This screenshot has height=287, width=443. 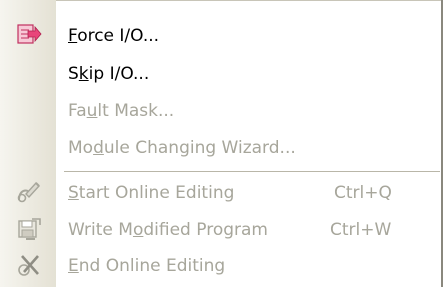 What do you see at coordinates (151, 193) in the screenshot?
I see `menu-item-label: Start Online Editing` at bounding box center [151, 193].